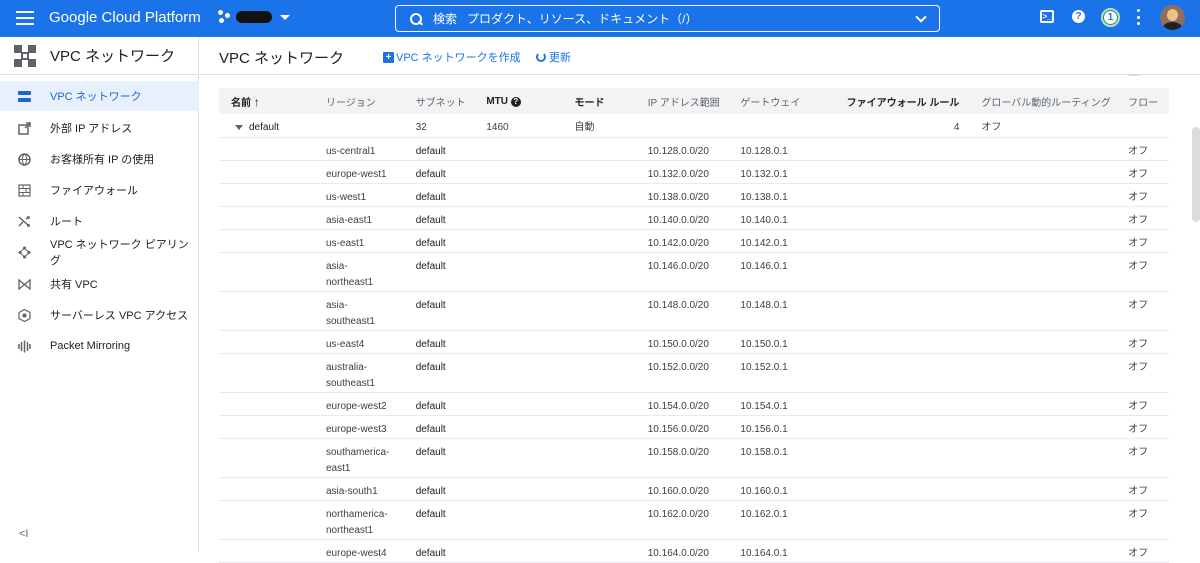  I want to click on ip-range-cell: 10.154.0.0/20, so click(678, 406).